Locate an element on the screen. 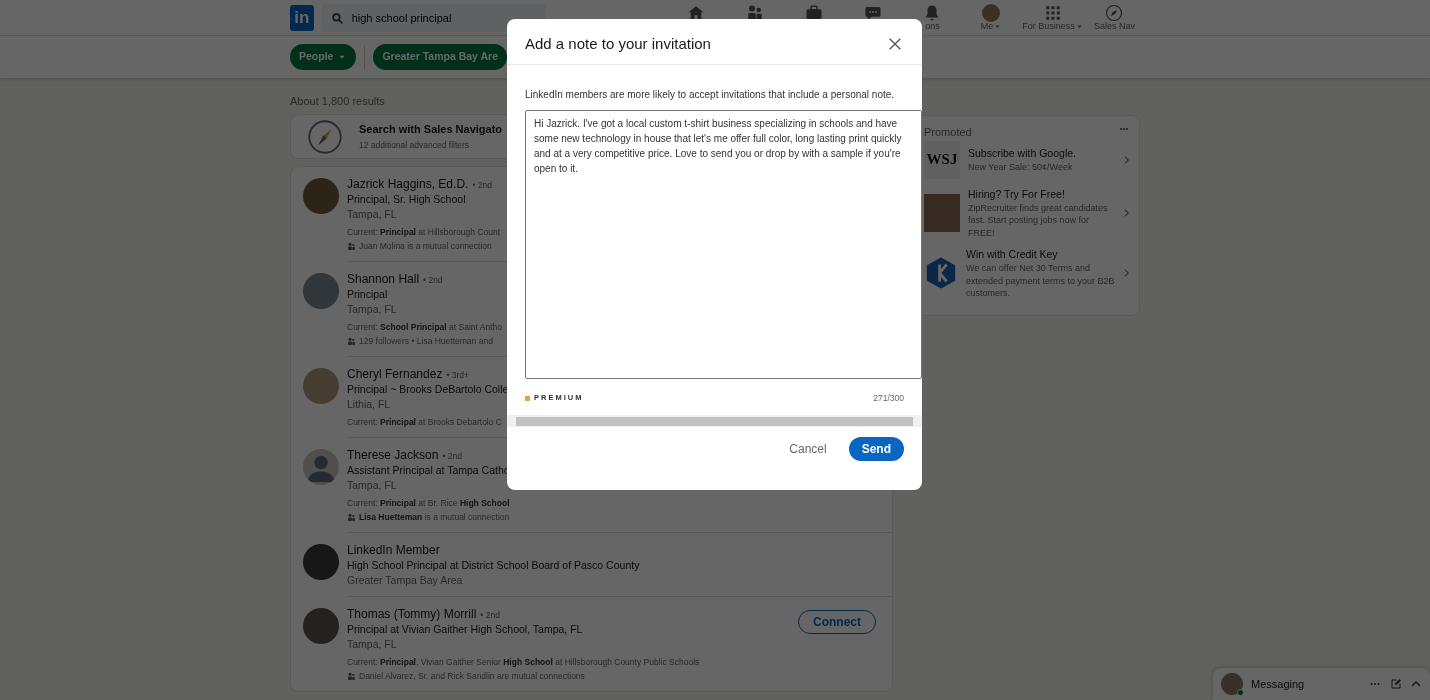 This screenshot has height=700, width=1430. linkedin-logo: in is located at coordinates (302, 17).